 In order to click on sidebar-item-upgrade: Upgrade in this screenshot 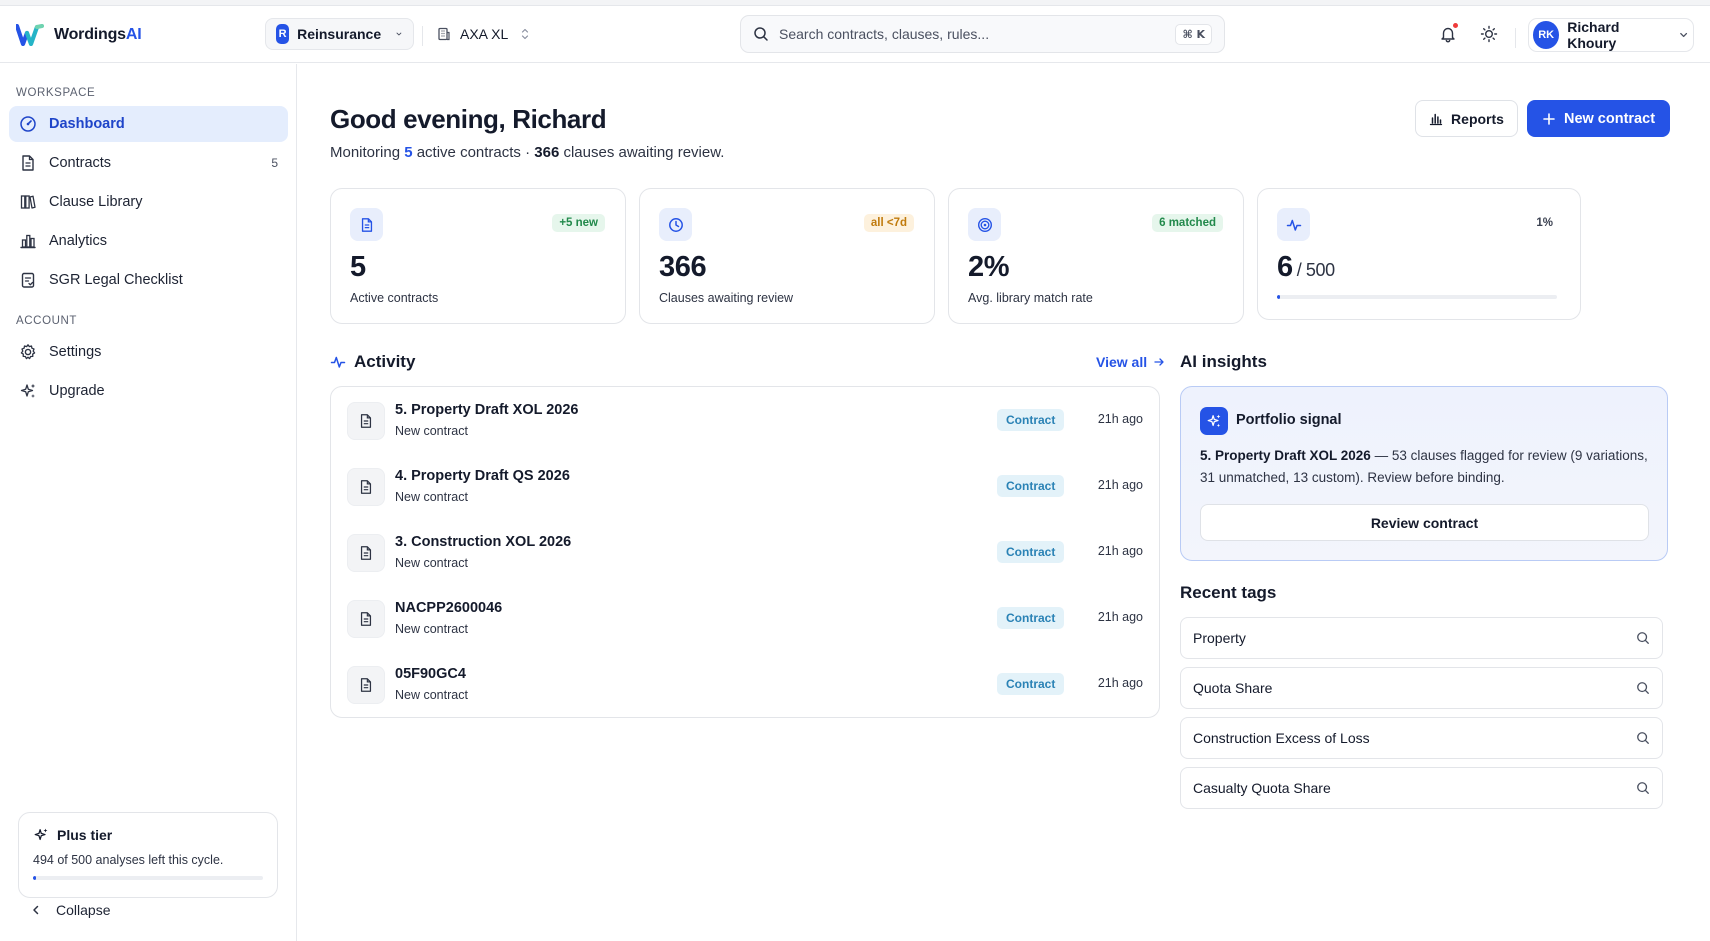, I will do `click(148, 391)`.